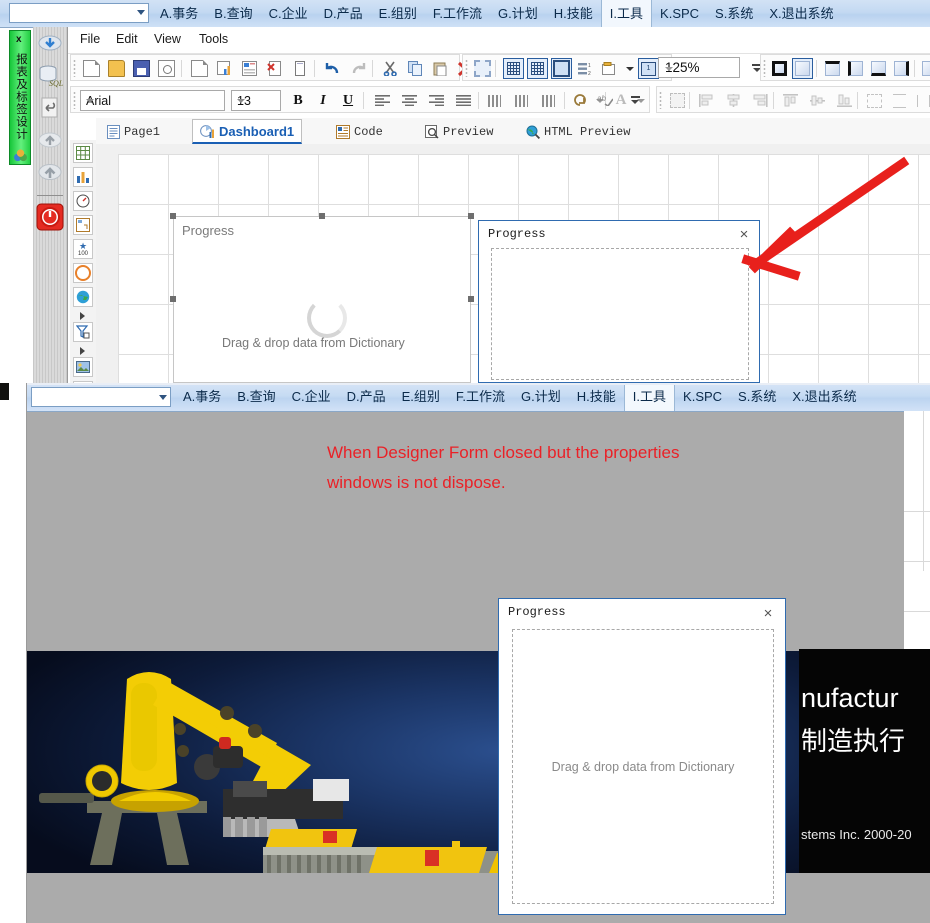 The height and width of the screenshot is (923, 930). Describe the element at coordinates (699, 67) in the screenshot. I see `zoom-combo: 125%` at that location.